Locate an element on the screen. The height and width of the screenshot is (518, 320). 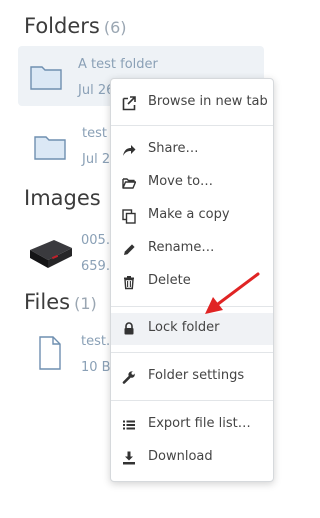
lock-icon is located at coordinates (129, 328).